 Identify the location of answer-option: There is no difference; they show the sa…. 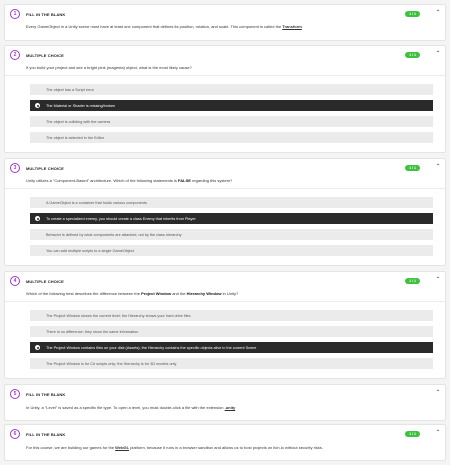
(231, 331).